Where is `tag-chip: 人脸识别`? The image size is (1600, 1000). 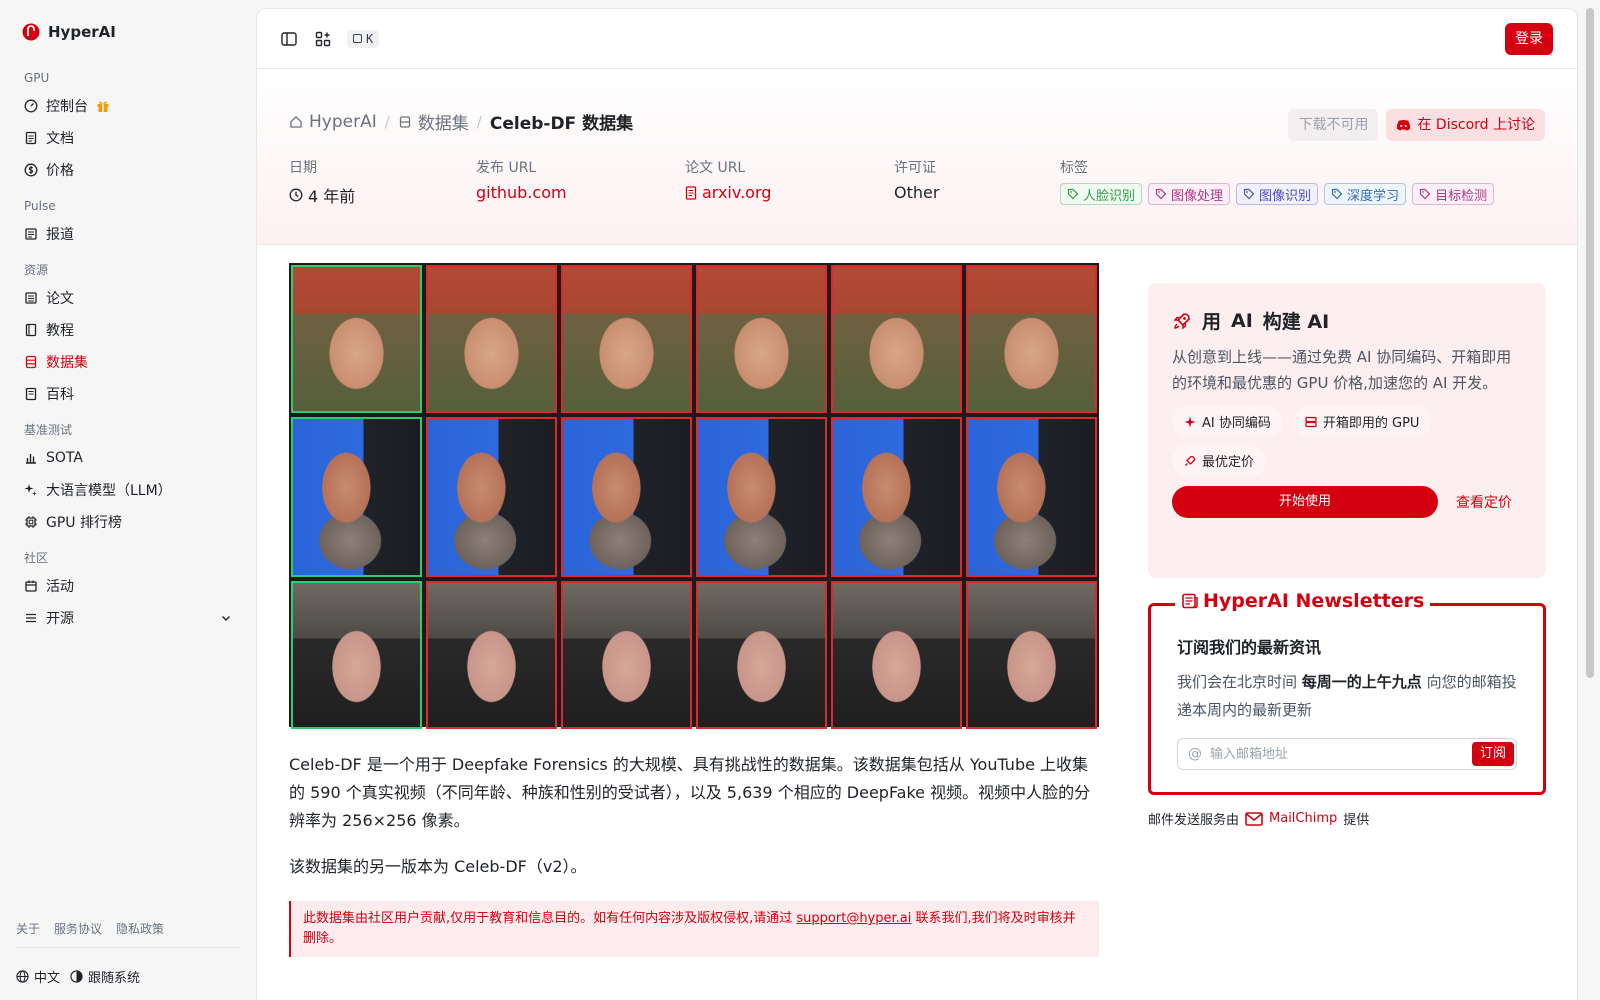
tag-chip: 人脸识别 is located at coordinates (1101, 194).